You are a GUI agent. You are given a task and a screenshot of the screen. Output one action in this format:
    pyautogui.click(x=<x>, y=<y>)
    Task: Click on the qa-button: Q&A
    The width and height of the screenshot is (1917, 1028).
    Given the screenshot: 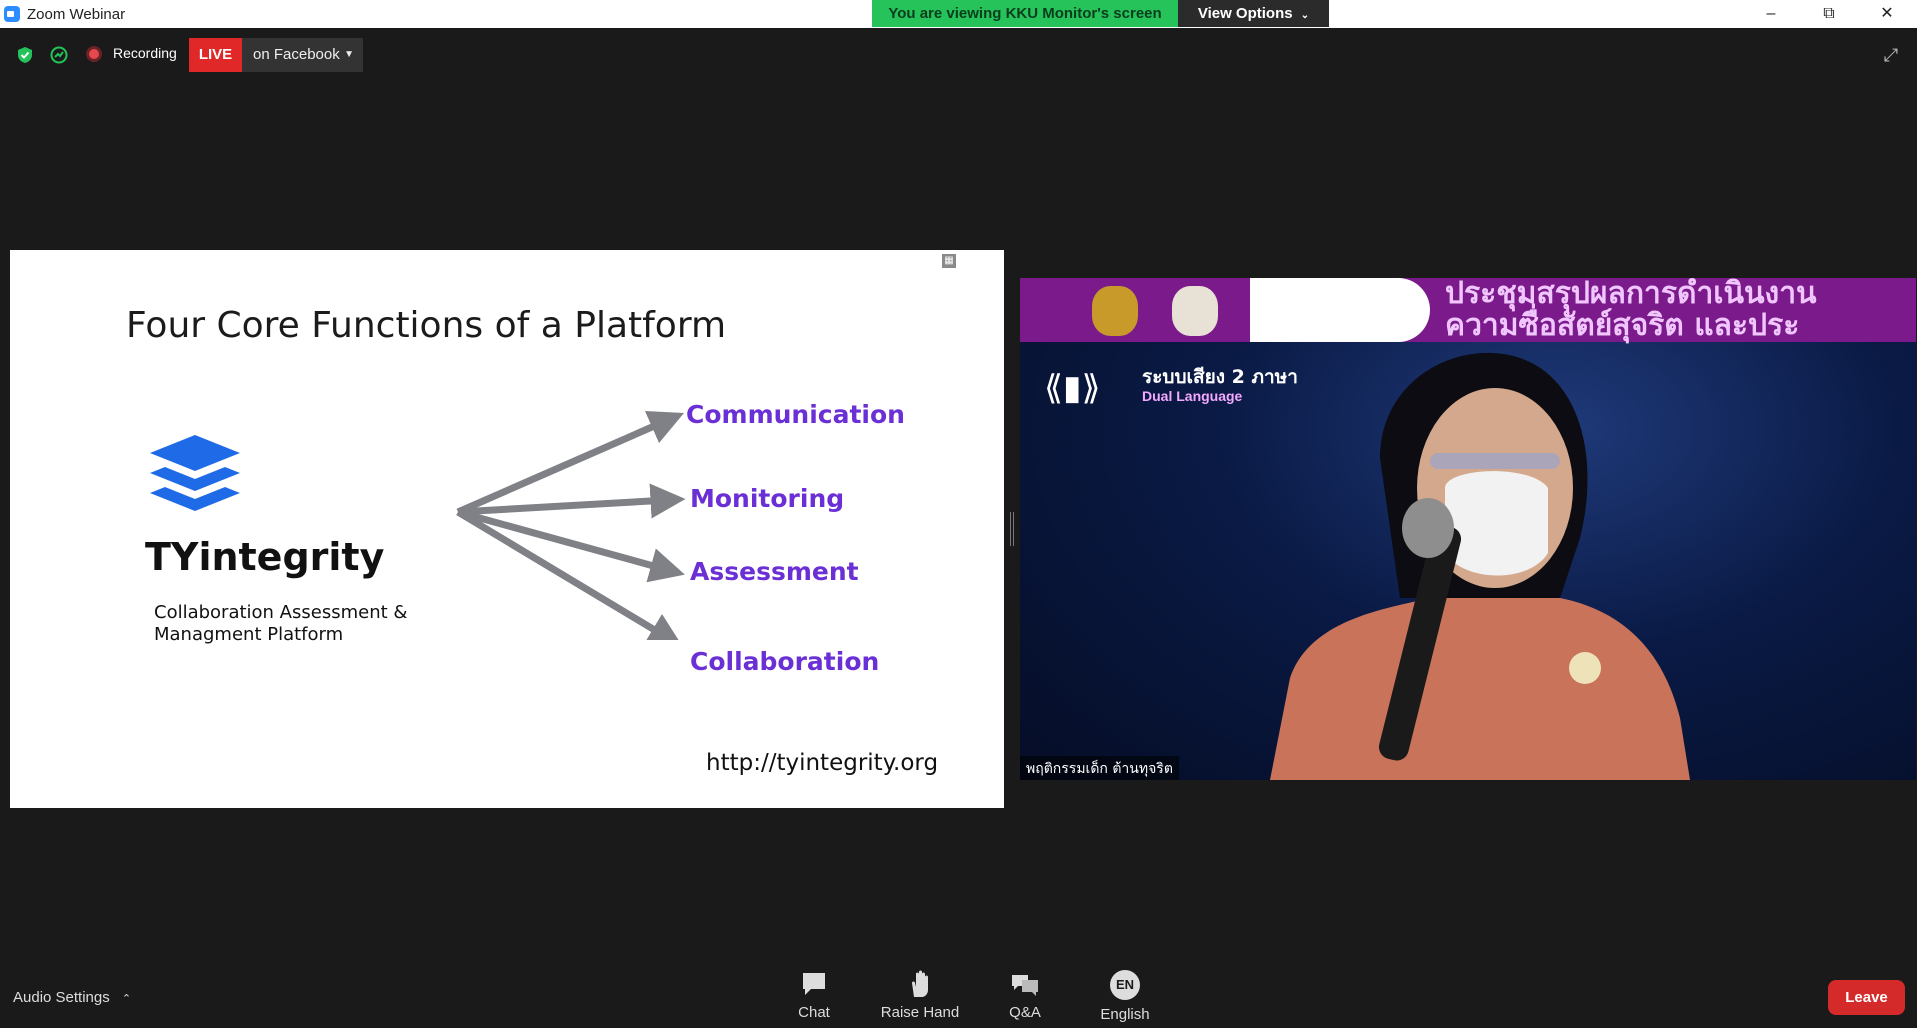 What is the action you would take?
    pyautogui.click(x=1025, y=995)
    